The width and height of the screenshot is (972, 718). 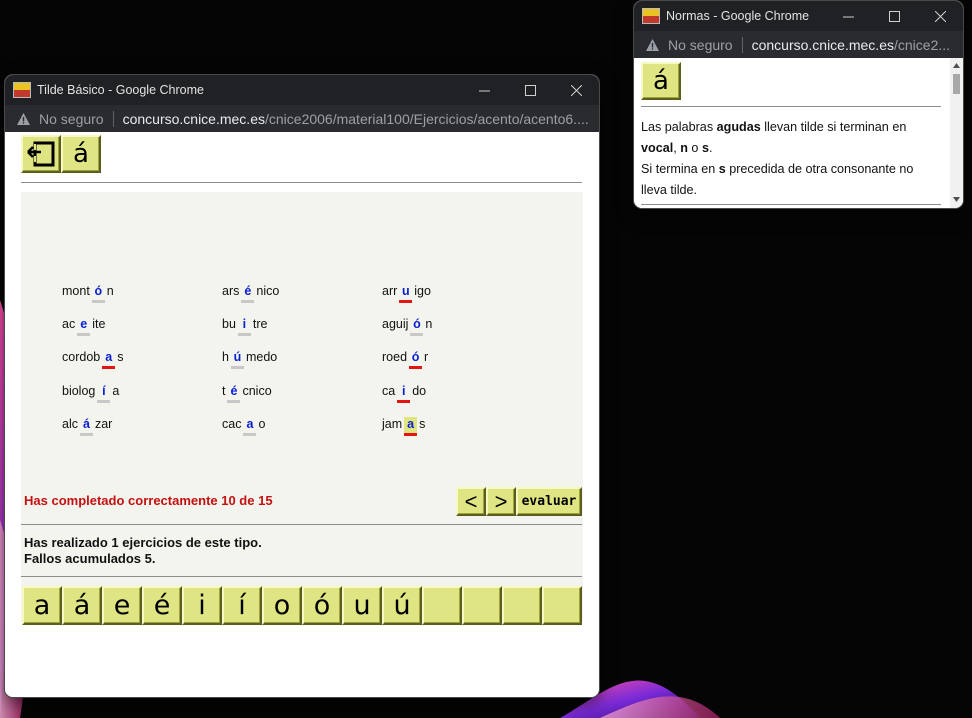 What do you see at coordinates (71, 118) in the screenshot?
I see `security-label: No seguro` at bounding box center [71, 118].